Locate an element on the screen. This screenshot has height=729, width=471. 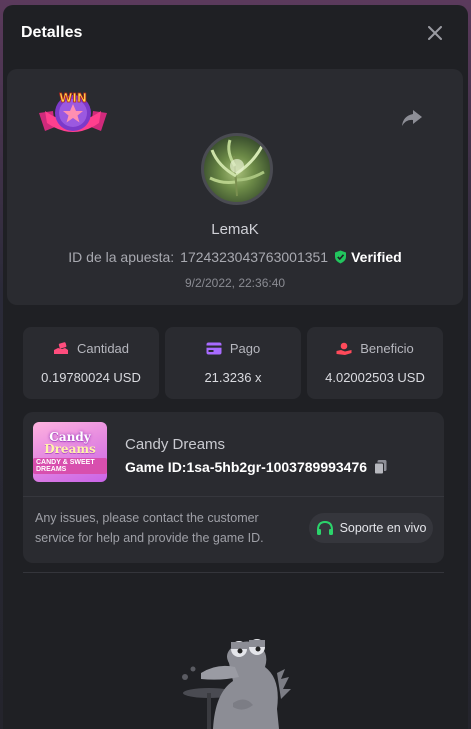
share-icon is located at coordinates (412, 118).